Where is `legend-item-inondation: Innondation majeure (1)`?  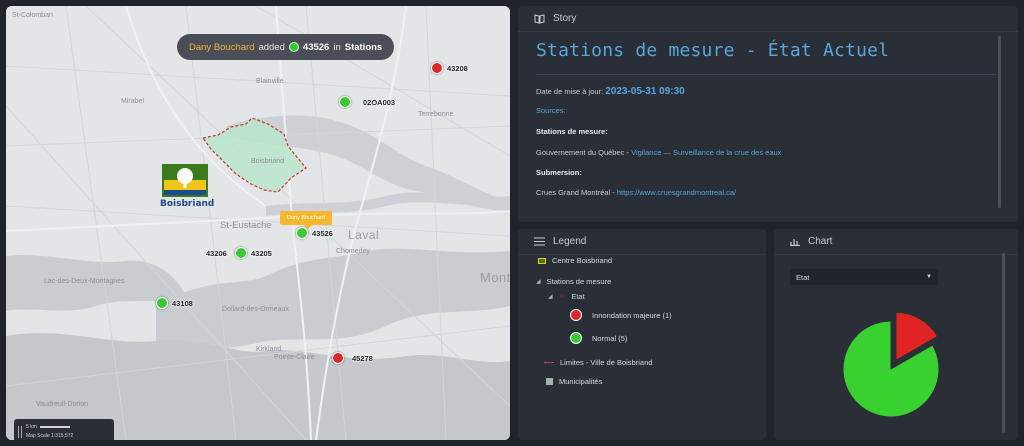 legend-item-inondation: Innondation majeure (1) is located at coordinates (621, 315).